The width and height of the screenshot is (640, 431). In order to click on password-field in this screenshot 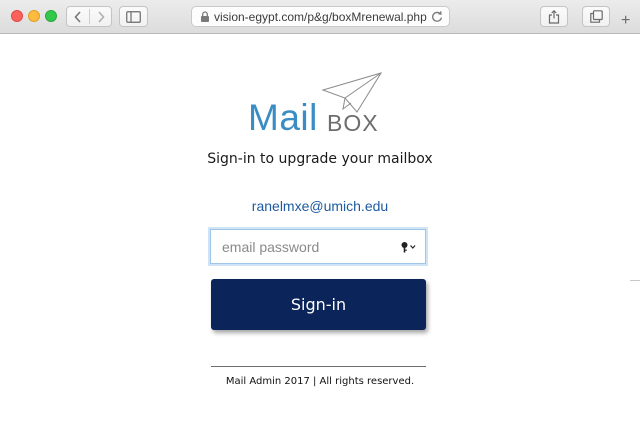, I will do `click(318, 246)`.